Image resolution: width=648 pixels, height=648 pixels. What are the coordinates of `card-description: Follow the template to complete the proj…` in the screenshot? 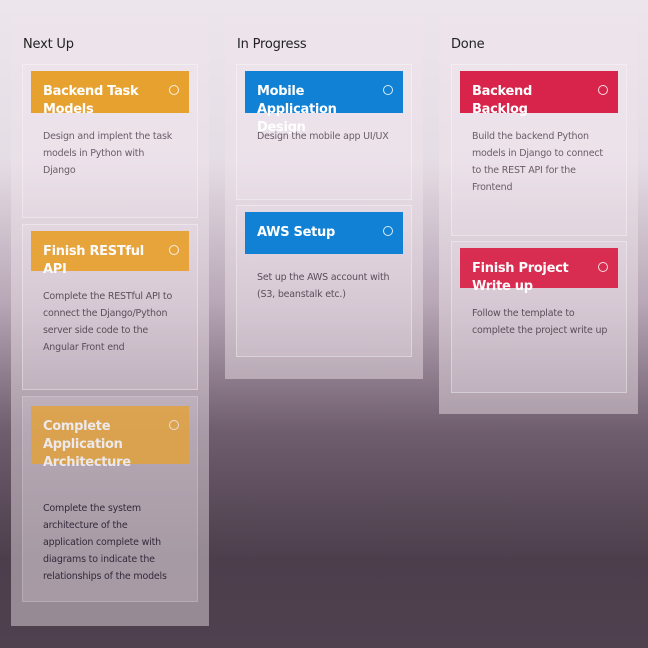 It's located at (540, 322).